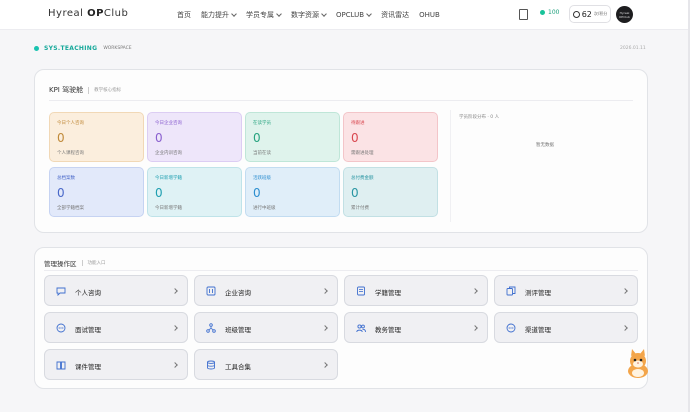  What do you see at coordinates (116, 327) in the screenshot?
I see `tile-interview-mgmt: 面试管理` at bounding box center [116, 327].